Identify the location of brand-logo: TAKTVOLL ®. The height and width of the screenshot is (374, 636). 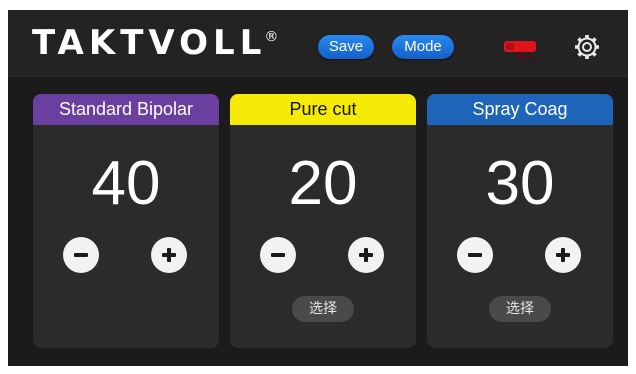
(155, 43).